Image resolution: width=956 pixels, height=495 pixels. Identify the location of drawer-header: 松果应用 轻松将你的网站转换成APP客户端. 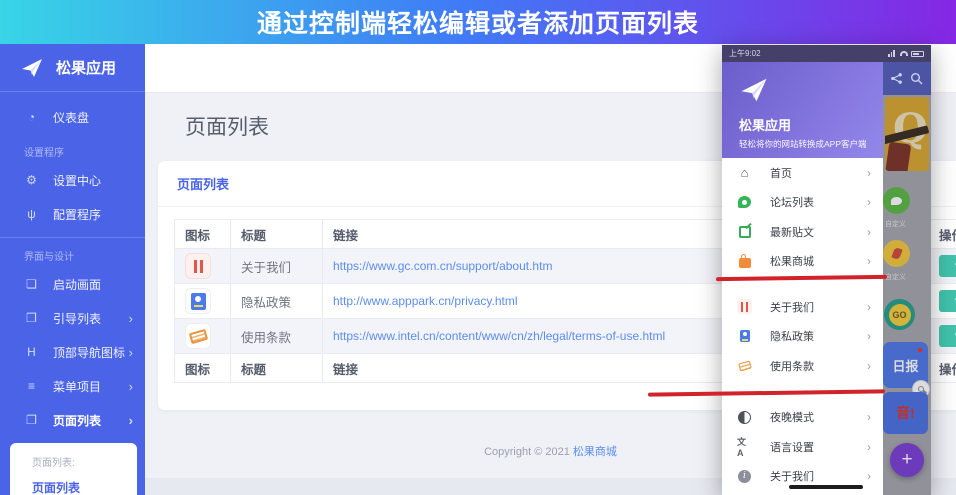
(802, 110).